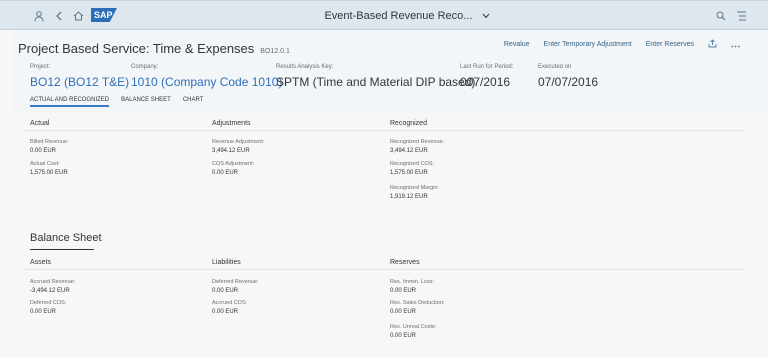 The width and height of the screenshot is (768, 358). Describe the element at coordinates (146, 102) in the screenshot. I see `tab-balance-sheet: BALANCE SHEET` at that location.